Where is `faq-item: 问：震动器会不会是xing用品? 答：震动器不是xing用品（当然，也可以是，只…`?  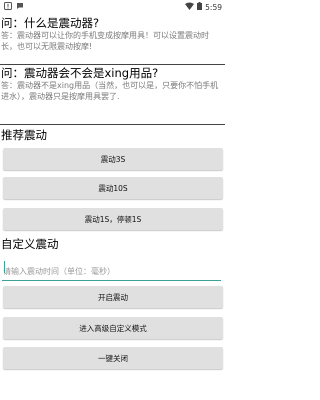 faq-item: 问：震动器会不会是xing用品? 答：震动器不是xing用品（当然，也可以是，只… is located at coordinates (112, 84).